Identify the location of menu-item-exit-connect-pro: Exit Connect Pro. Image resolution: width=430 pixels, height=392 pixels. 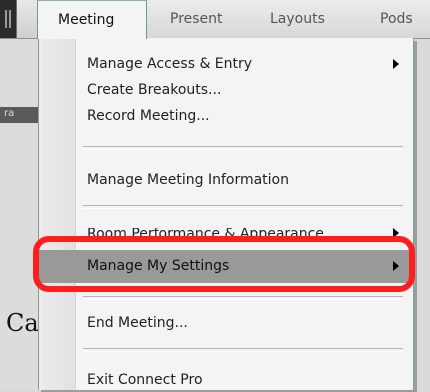
(245, 380).